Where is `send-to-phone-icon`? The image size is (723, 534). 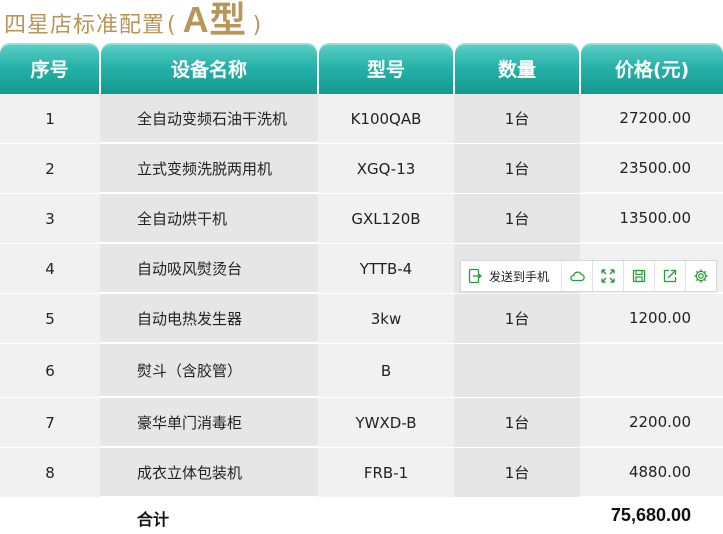
send-to-phone-icon is located at coordinates (475, 276).